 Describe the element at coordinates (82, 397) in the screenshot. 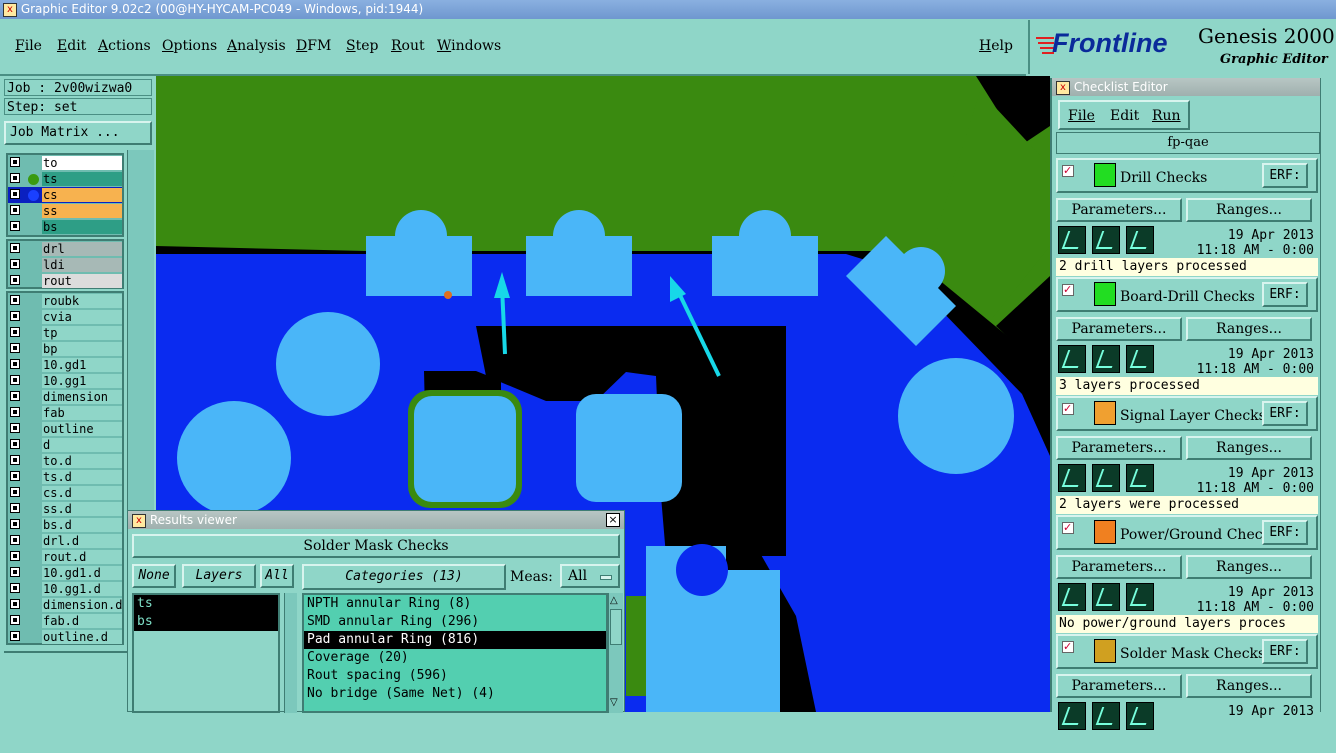

I see `layer-name: dimension` at that location.